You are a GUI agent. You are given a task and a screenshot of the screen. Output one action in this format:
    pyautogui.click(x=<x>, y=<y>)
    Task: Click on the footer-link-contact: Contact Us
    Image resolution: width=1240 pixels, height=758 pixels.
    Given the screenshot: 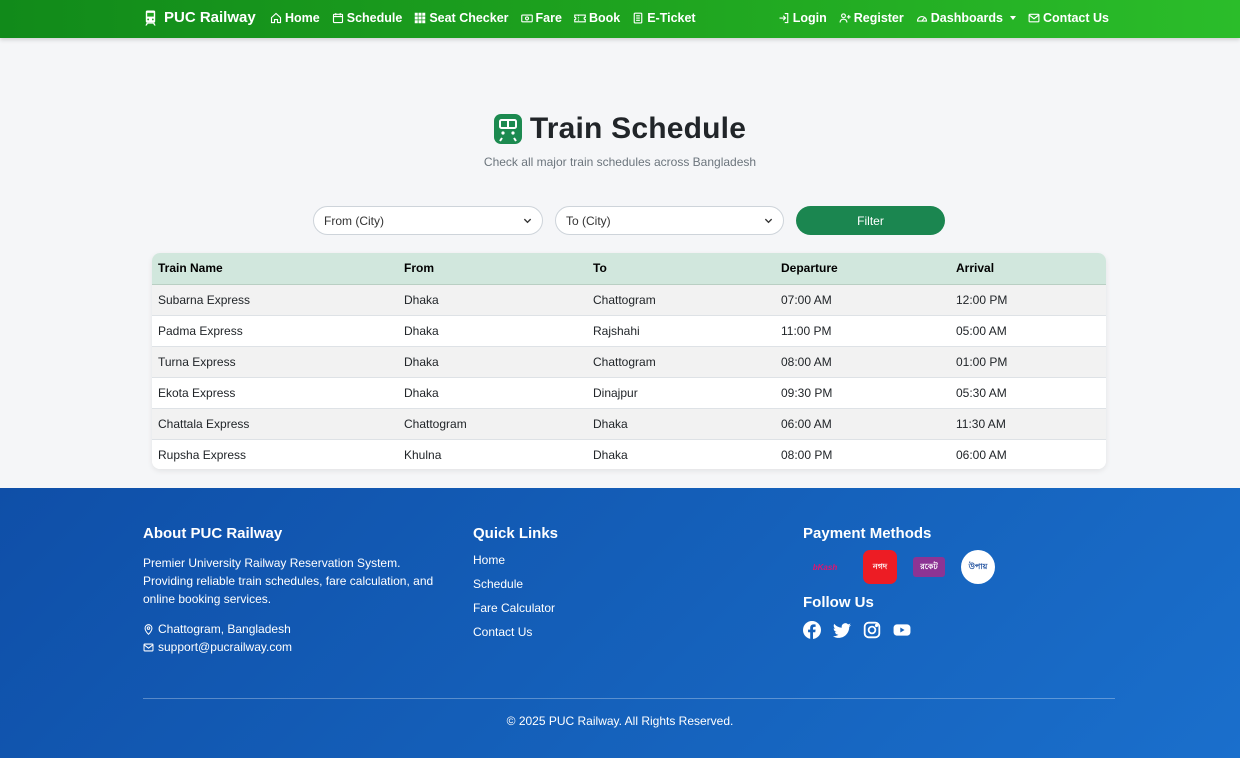 What is the action you would take?
    pyautogui.click(x=573, y=632)
    